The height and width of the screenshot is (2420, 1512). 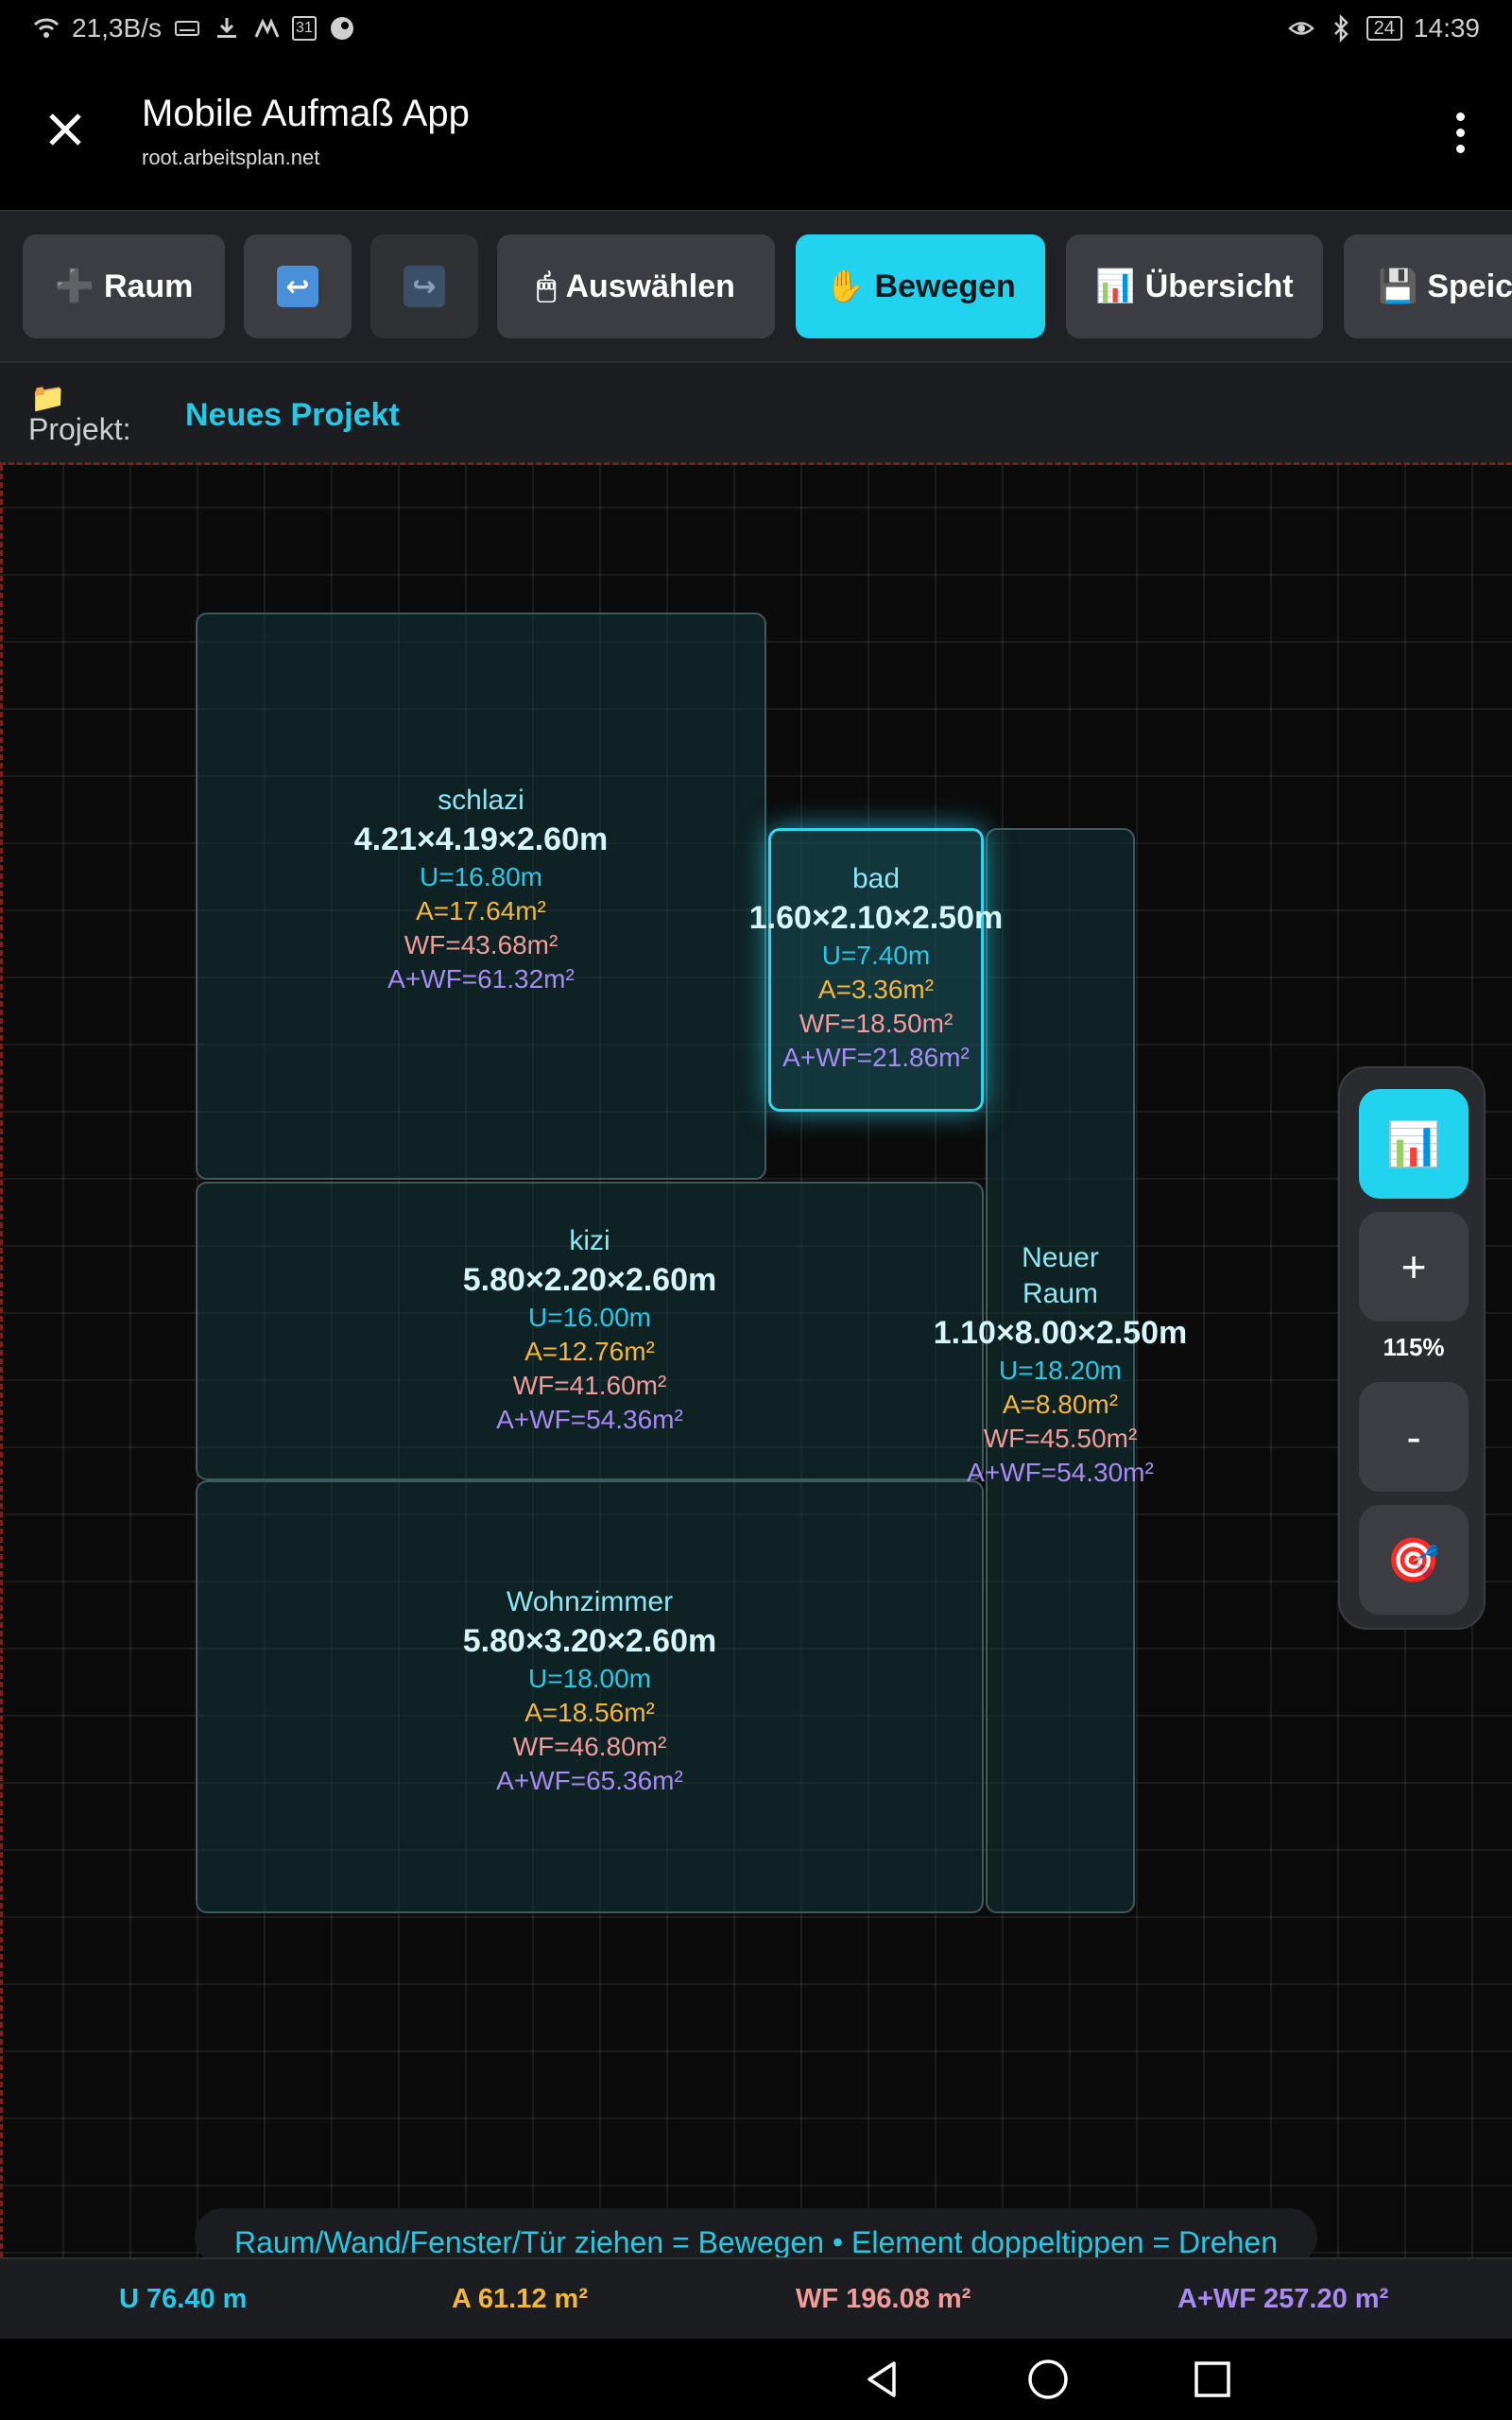 What do you see at coordinates (589, 1385) in the screenshot?
I see `room-wall-area: WF=41.60m²` at bounding box center [589, 1385].